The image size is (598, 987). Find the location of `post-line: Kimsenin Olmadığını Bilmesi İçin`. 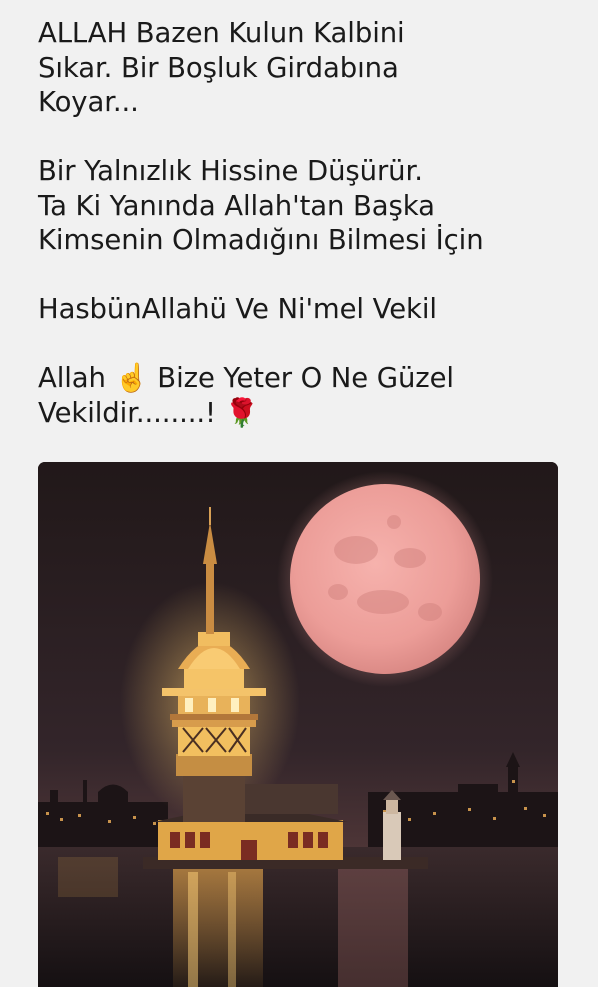

post-line: Kimsenin Olmadığını Bilmesi İçin is located at coordinates (261, 240).